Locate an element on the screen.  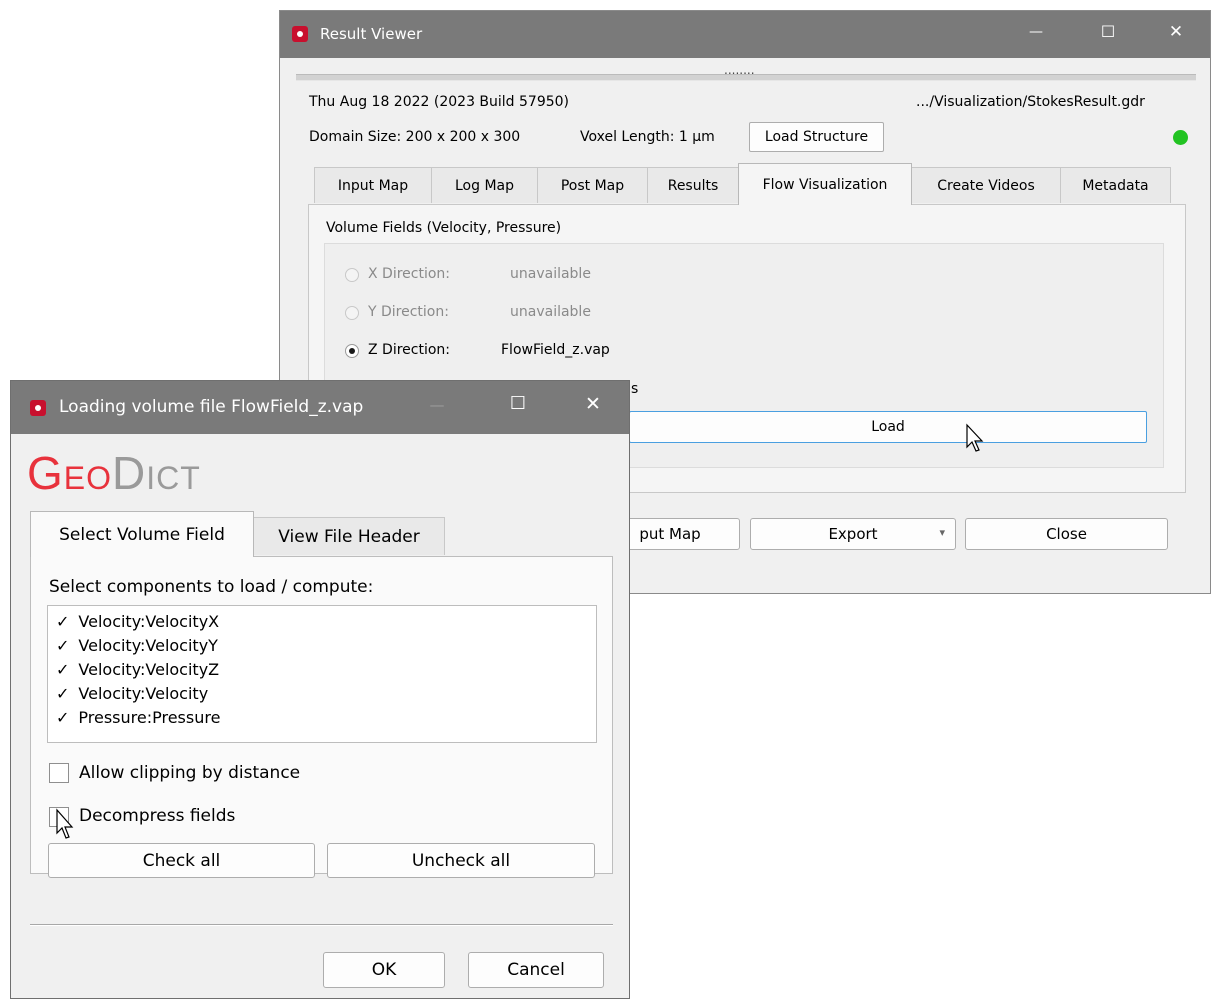
date-build-label: Thu Aug 18 2022 (2023 Build 57950) is located at coordinates (439, 102).